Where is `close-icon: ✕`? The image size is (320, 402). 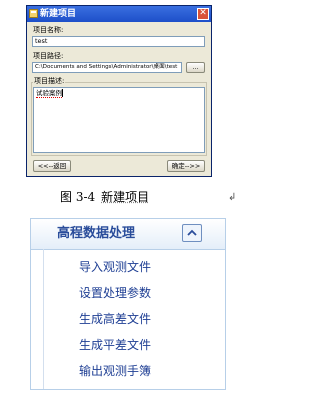
close-icon: ✕ is located at coordinates (203, 13).